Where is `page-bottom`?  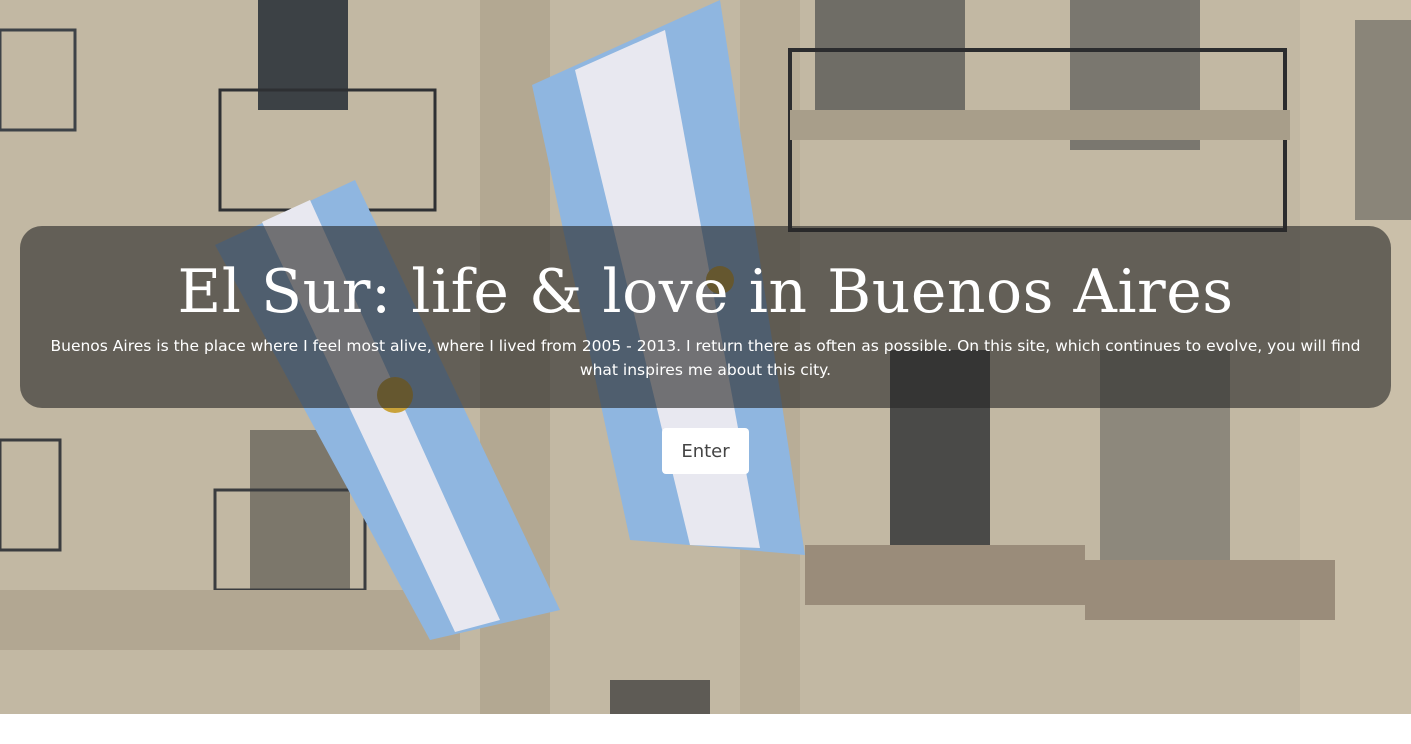 page-bottom is located at coordinates (705, 729).